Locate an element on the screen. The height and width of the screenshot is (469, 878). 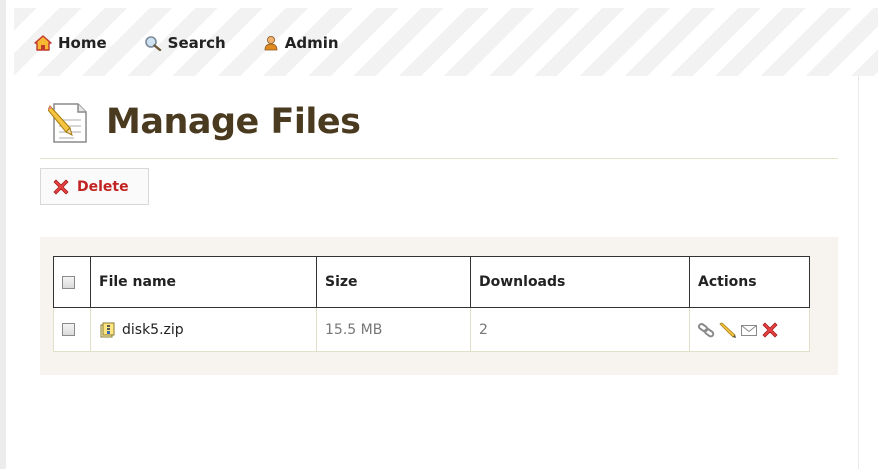
file-downloads-cell: 2 is located at coordinates (580, 329).